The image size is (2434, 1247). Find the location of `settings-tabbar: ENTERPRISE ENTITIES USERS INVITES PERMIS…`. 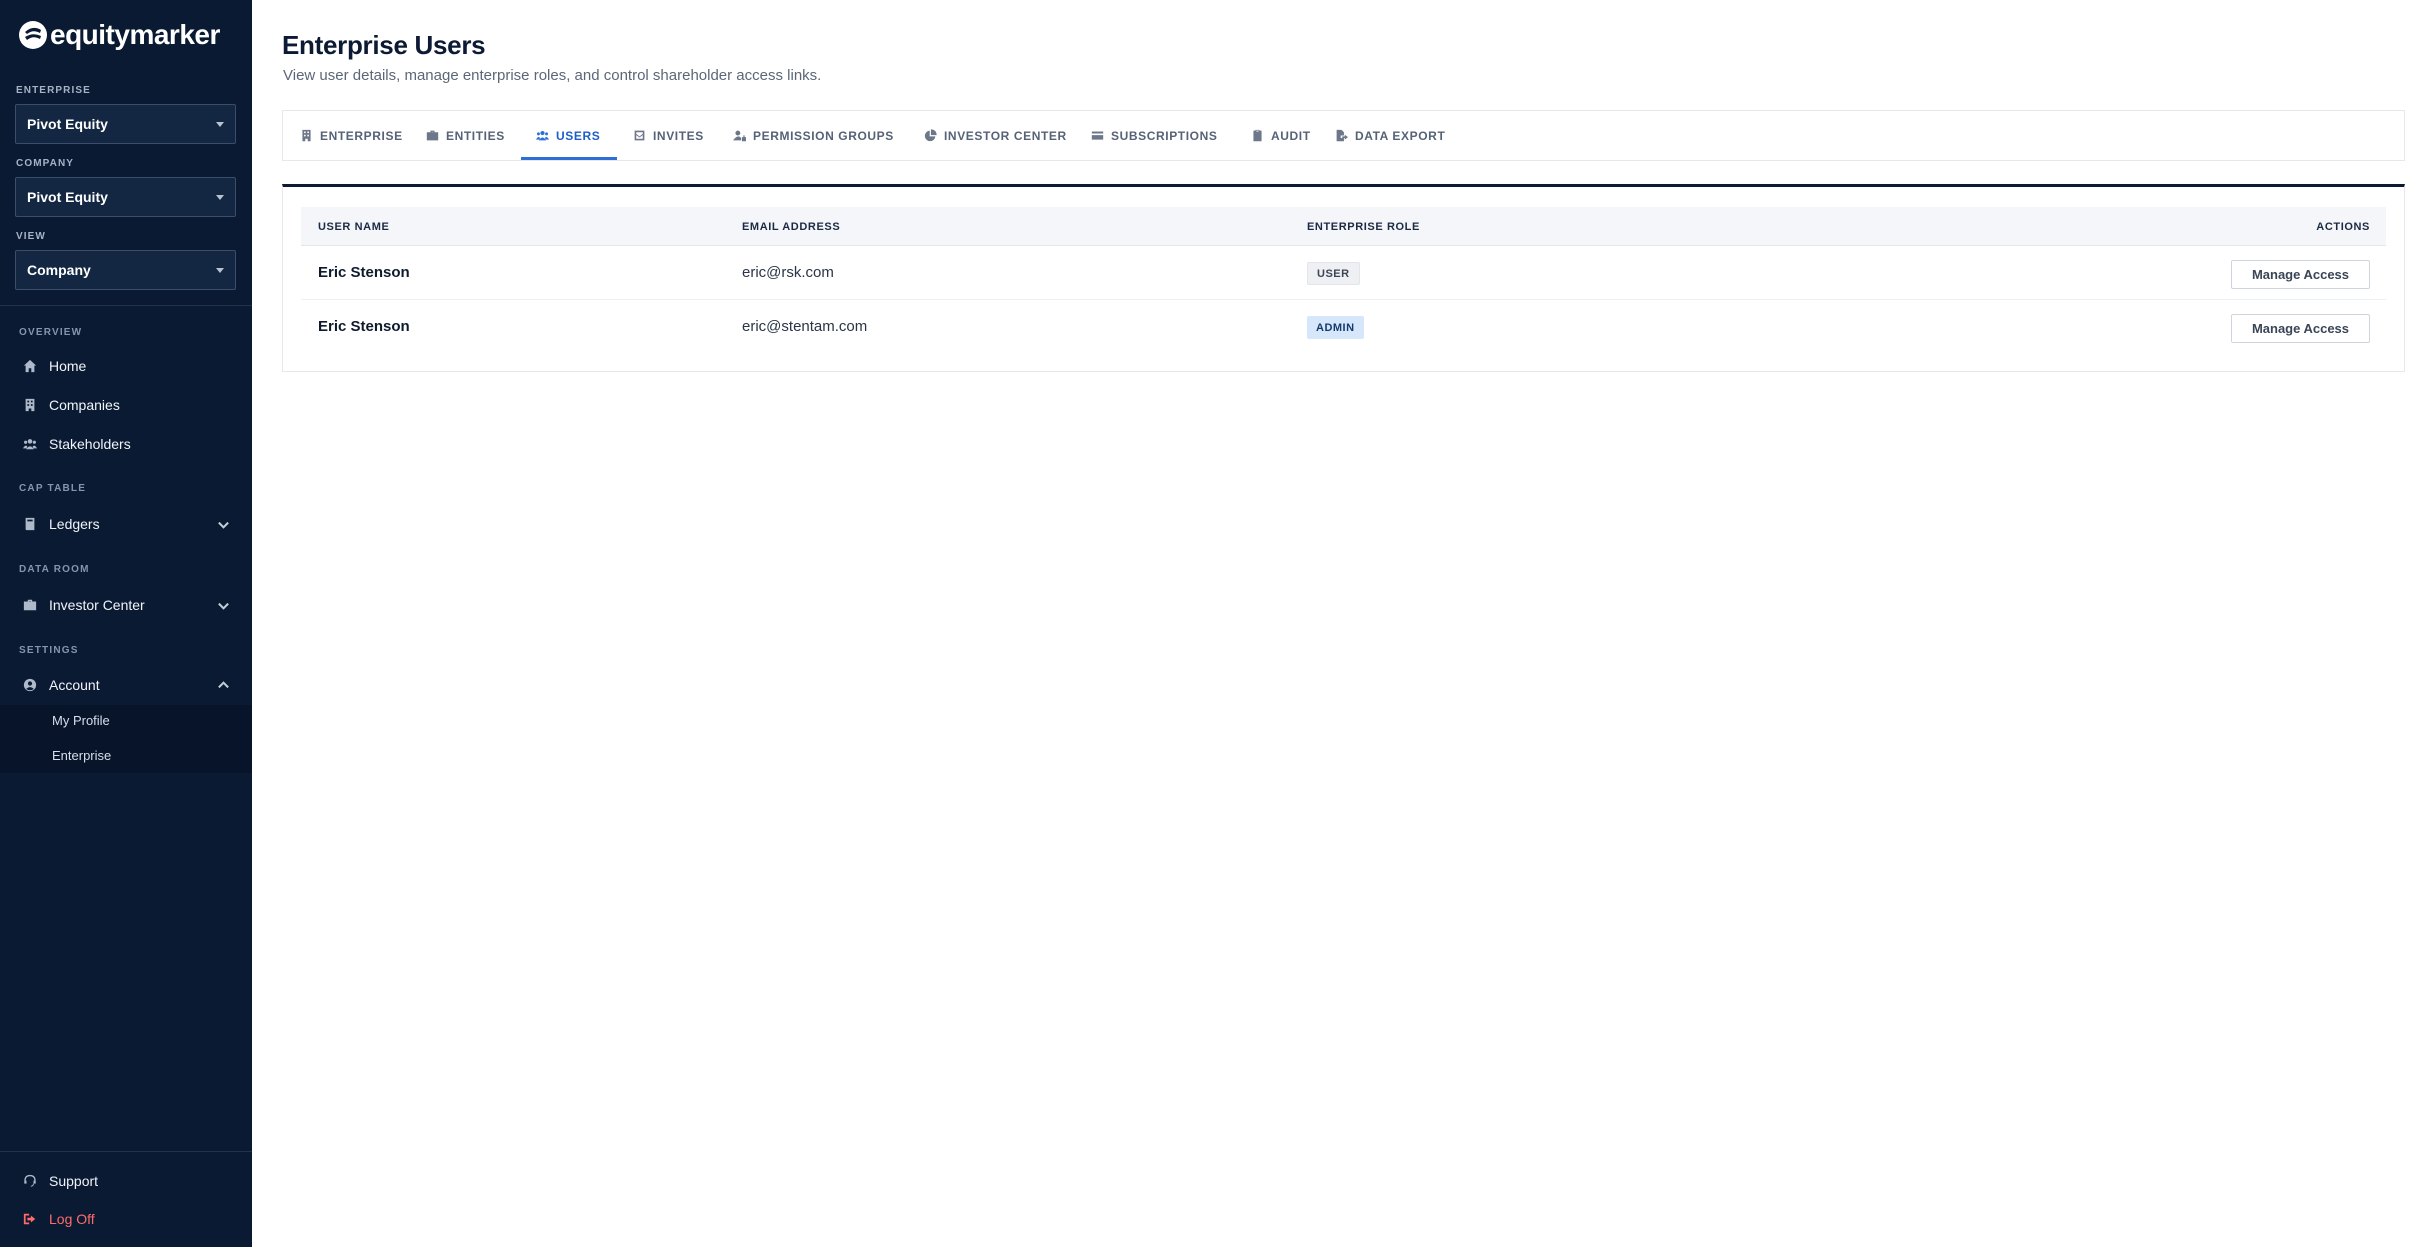

settings-tabbar: ENTERPRISE ENTITIES USERS INVITES PERMIS… is located at coordinates (1343, 135).